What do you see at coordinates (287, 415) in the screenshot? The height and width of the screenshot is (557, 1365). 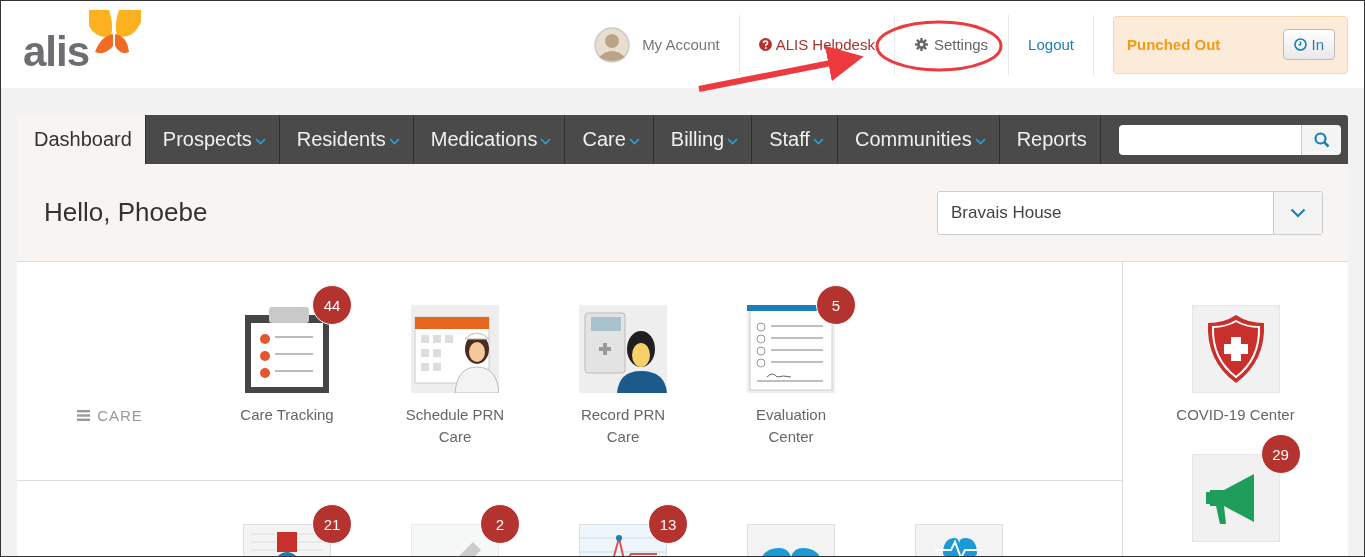 I see `tile-link: Care Tracking` at bounding box center [287, 415].